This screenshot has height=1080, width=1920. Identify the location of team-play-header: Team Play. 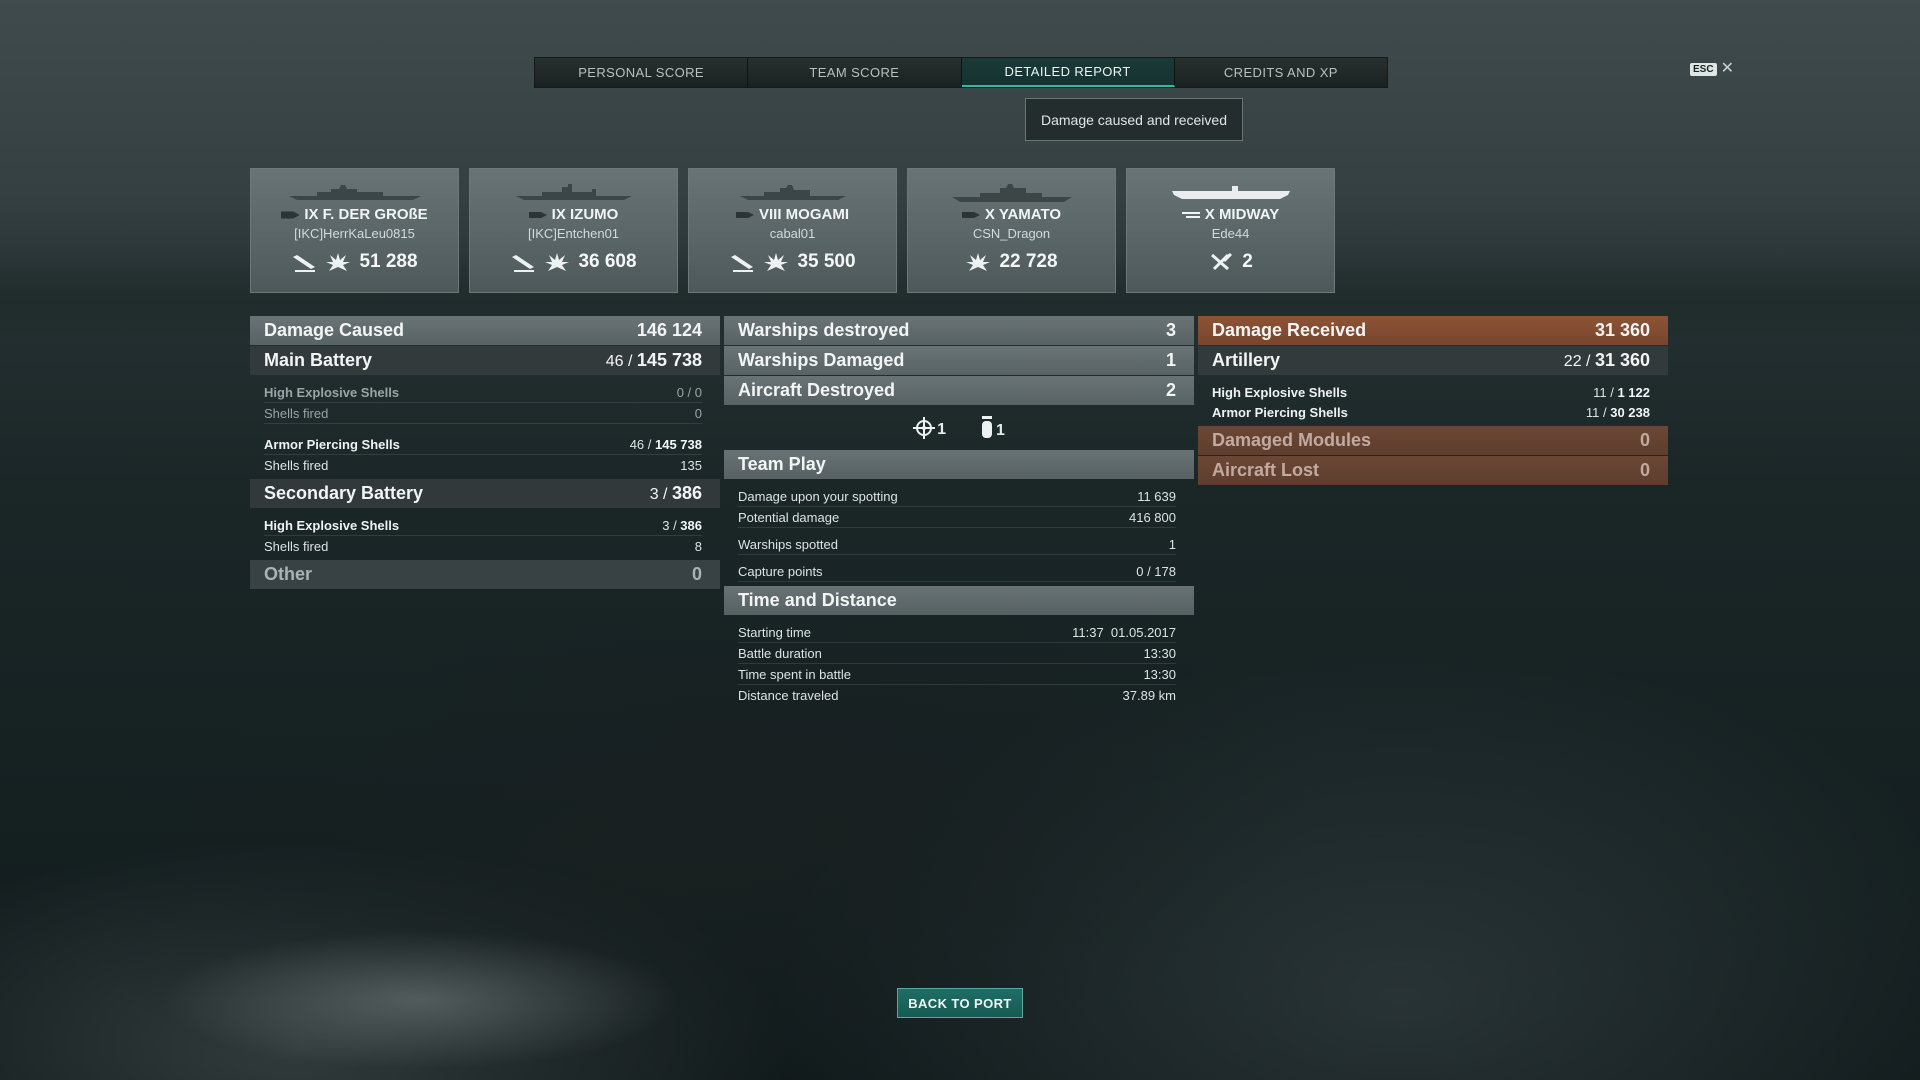
(959, 464).